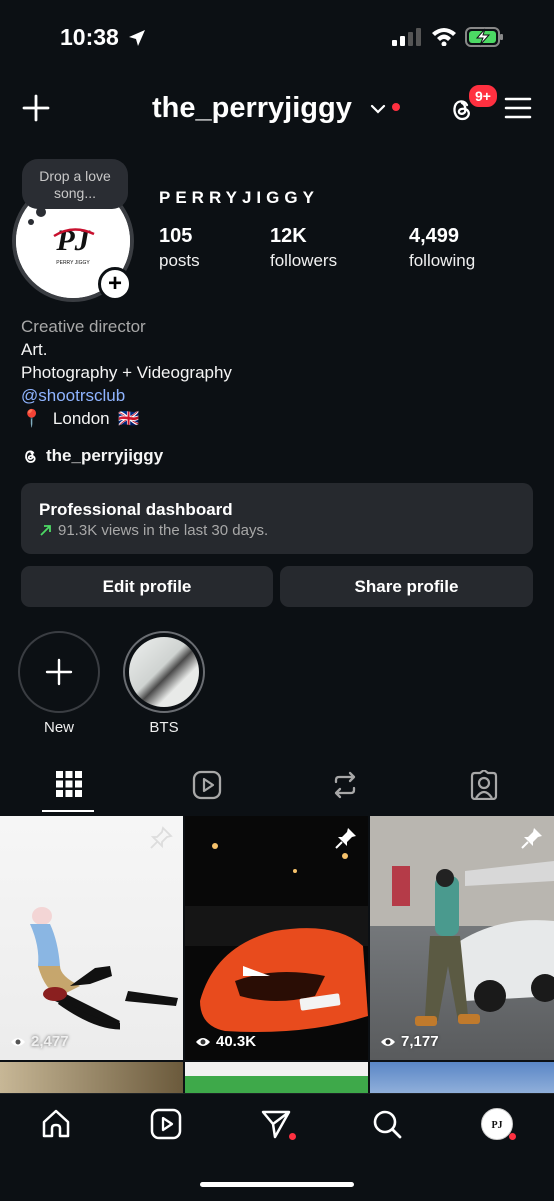 This screenshot has width=554, height=1201. Describe the element at coordinates (115, 284) in the screenshot. I see `add-story-button: +` at that location.